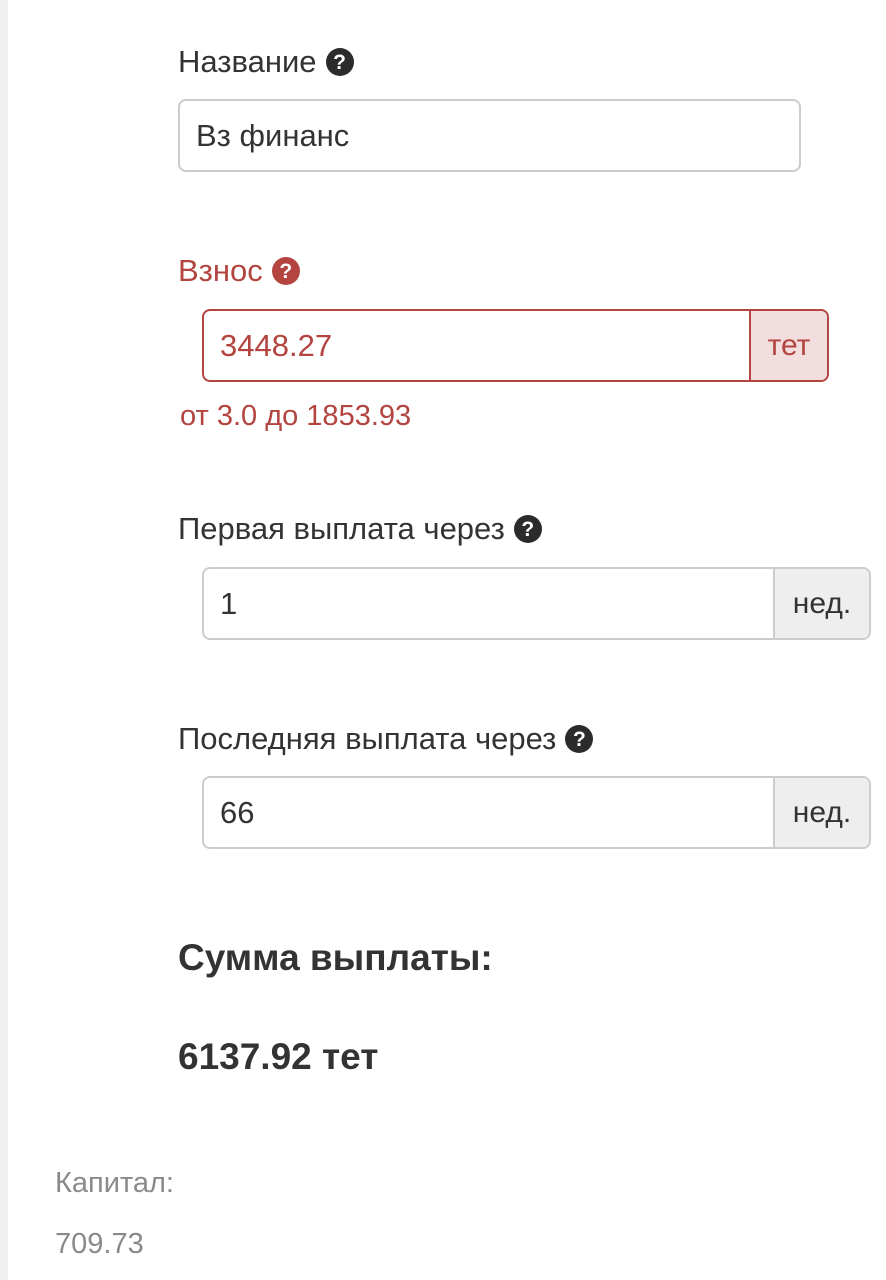 This screenshot has height=1280, width=886. What do you see at coordinates (296, 416) in the screenshot?
I see `deposit-error-text: от 3.0 до 1853.93` at bounding box center [296, 416].